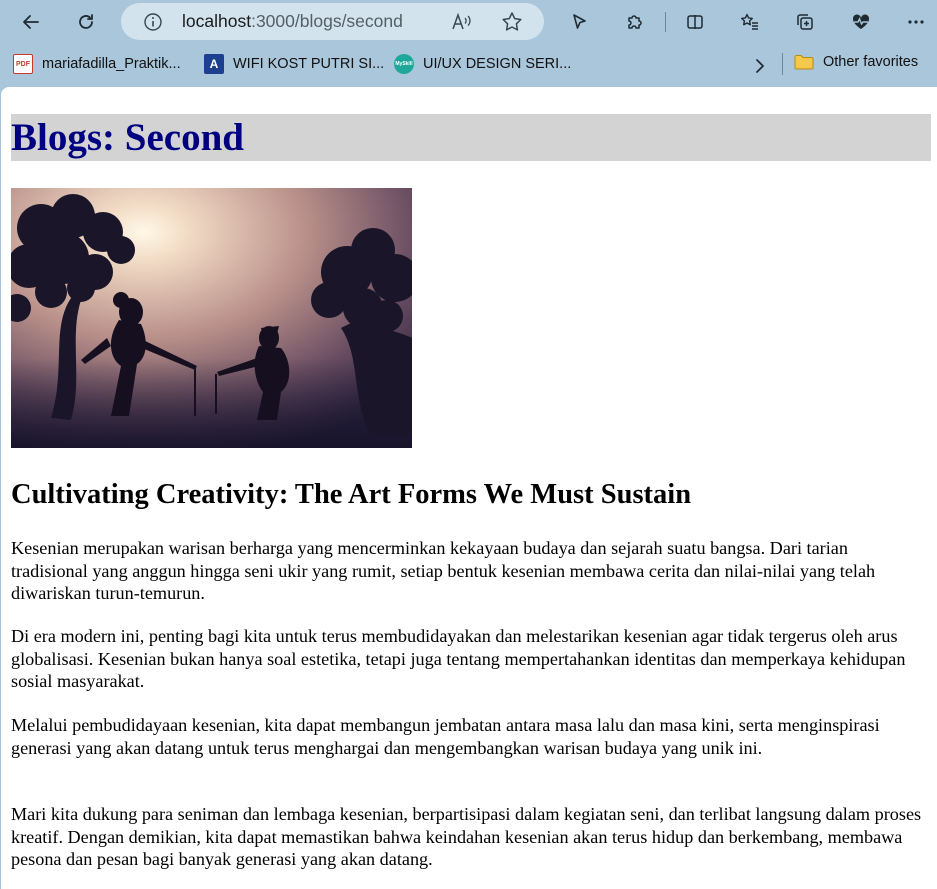 The image size is (937, 889). I want to click on myskill-icon: MySkill, so click(404, 64).